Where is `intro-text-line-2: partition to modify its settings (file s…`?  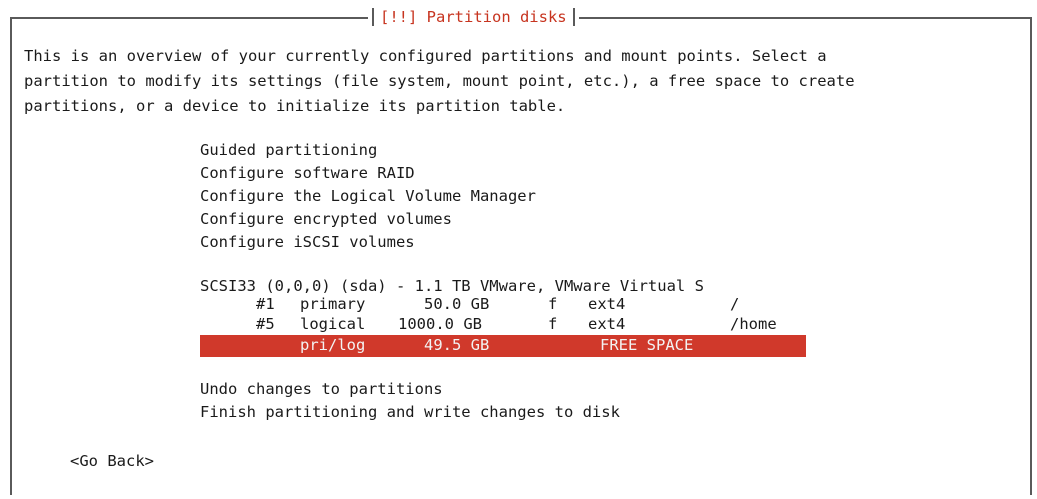
intro-text-line-2: partition to modify its settings (file s… is located at coordinates (439, 81).